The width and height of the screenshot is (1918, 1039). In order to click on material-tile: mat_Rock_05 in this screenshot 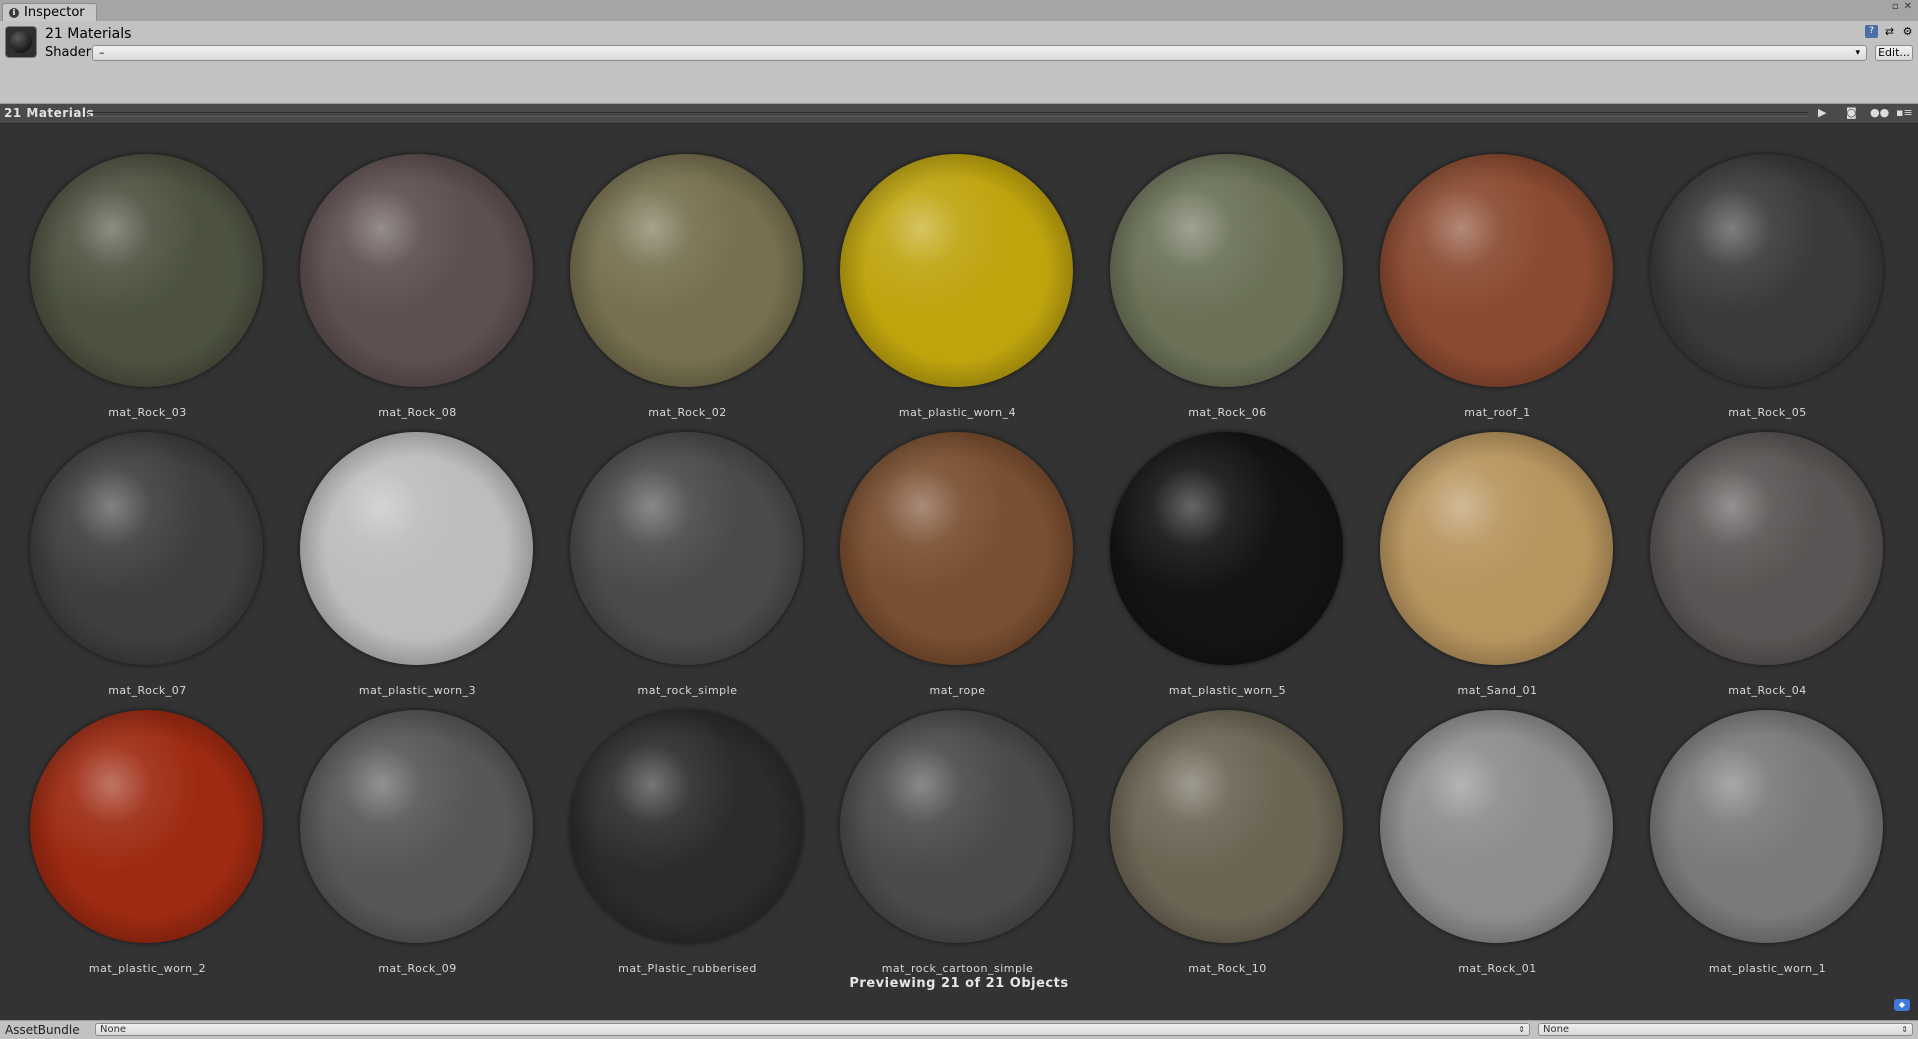, I will do `click(1755, 271)`.